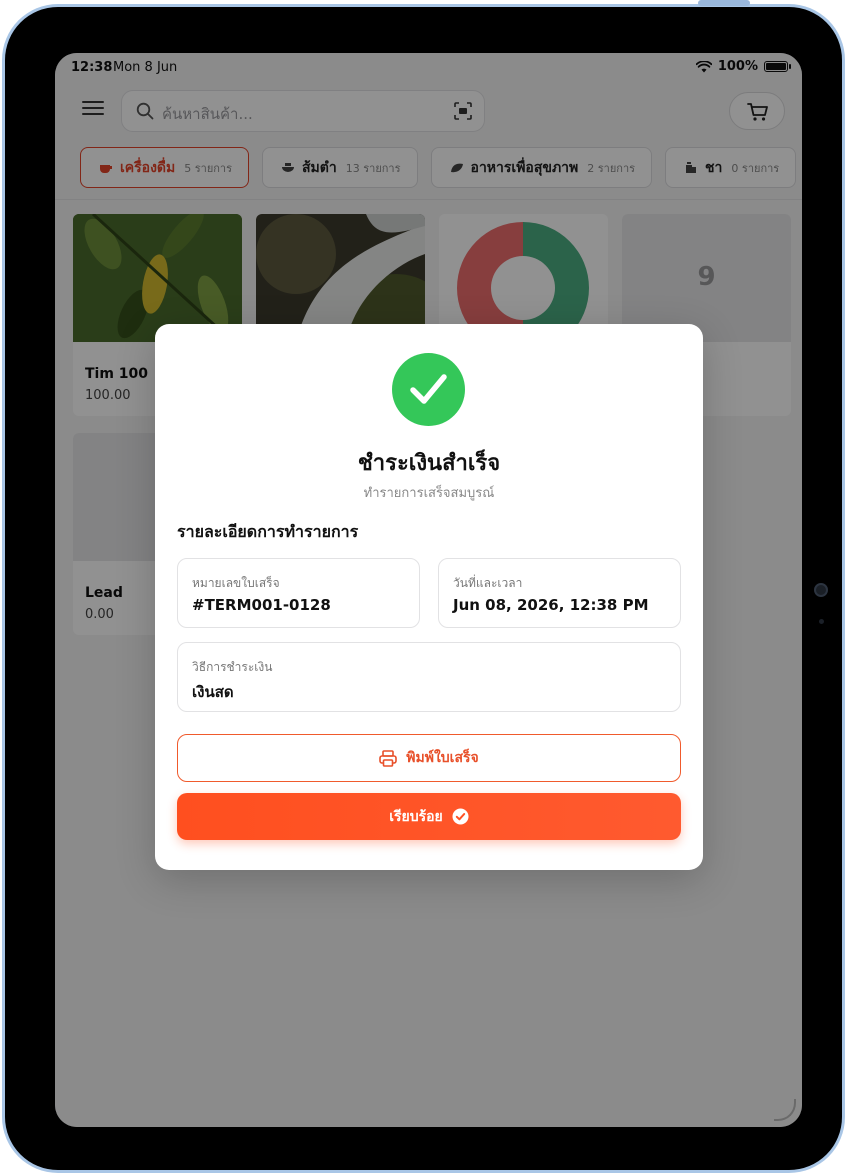  Describe the element at coordinates (261, 605) in the screenshot. I see `receipt-number-value: #TERM001-0128` at that location.